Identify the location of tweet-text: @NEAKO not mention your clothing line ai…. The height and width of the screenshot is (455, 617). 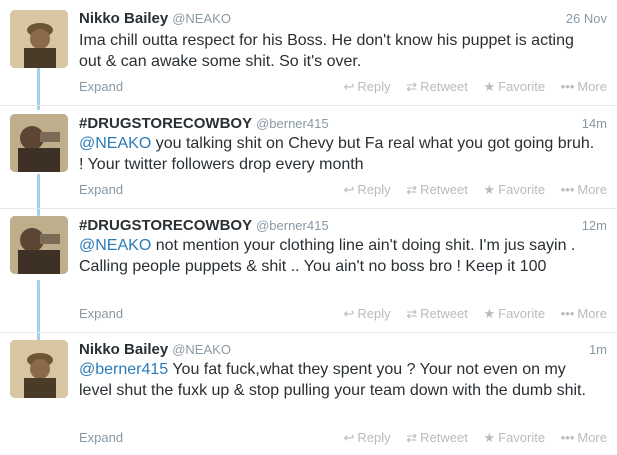
(339, 256).